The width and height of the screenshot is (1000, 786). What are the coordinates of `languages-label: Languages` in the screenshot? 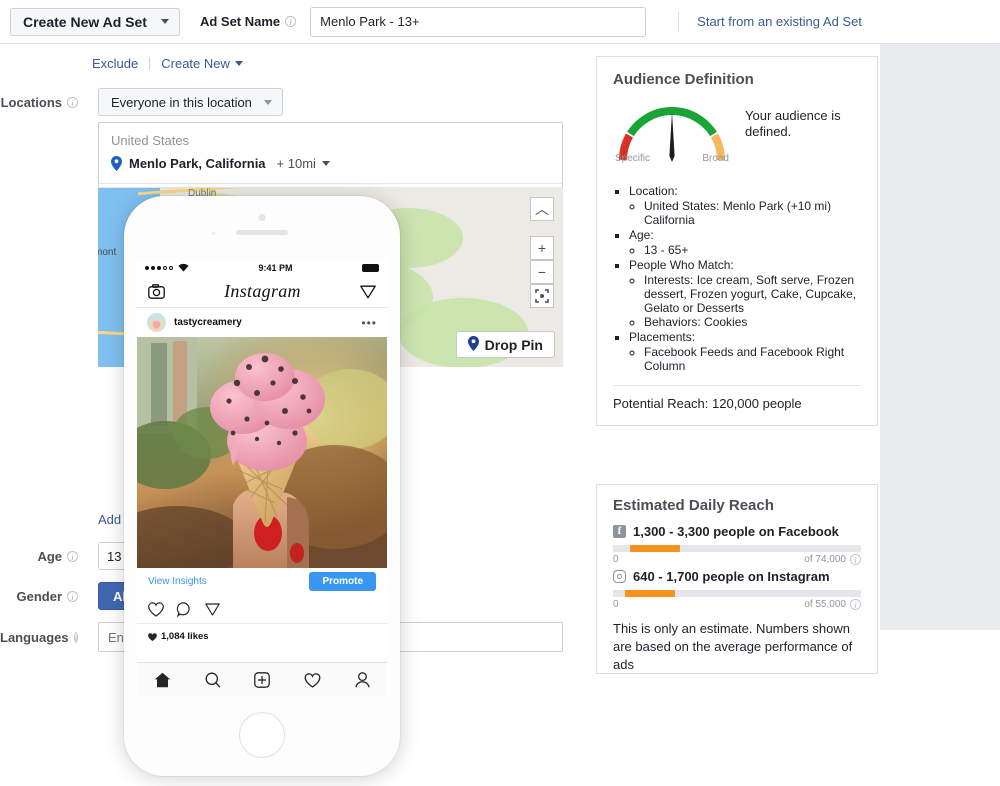 It's located at (34, 637).